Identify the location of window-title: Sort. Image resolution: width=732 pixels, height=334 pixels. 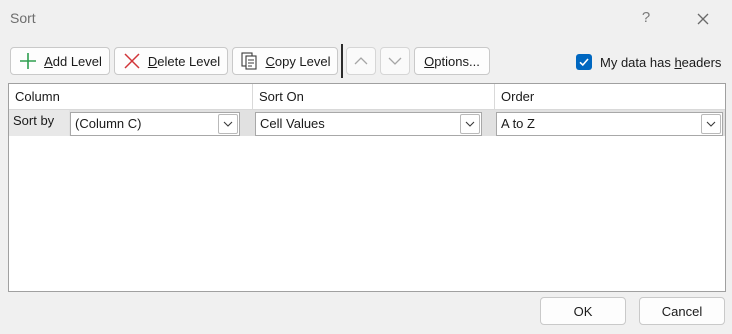
(23, 18).